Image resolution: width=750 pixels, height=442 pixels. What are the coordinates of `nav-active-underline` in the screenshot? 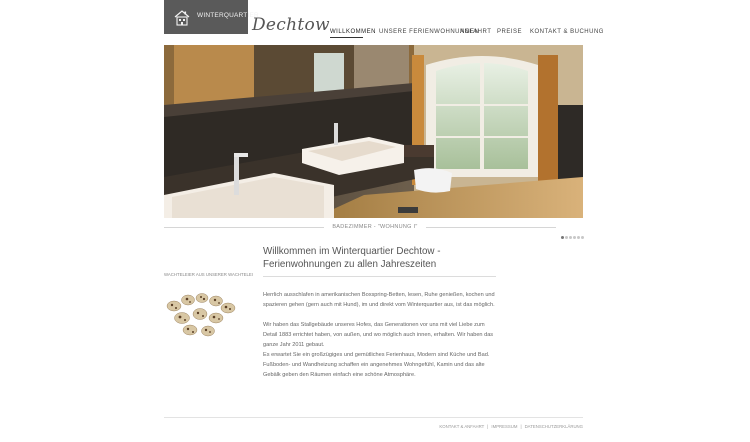 It's located at (346, 37).